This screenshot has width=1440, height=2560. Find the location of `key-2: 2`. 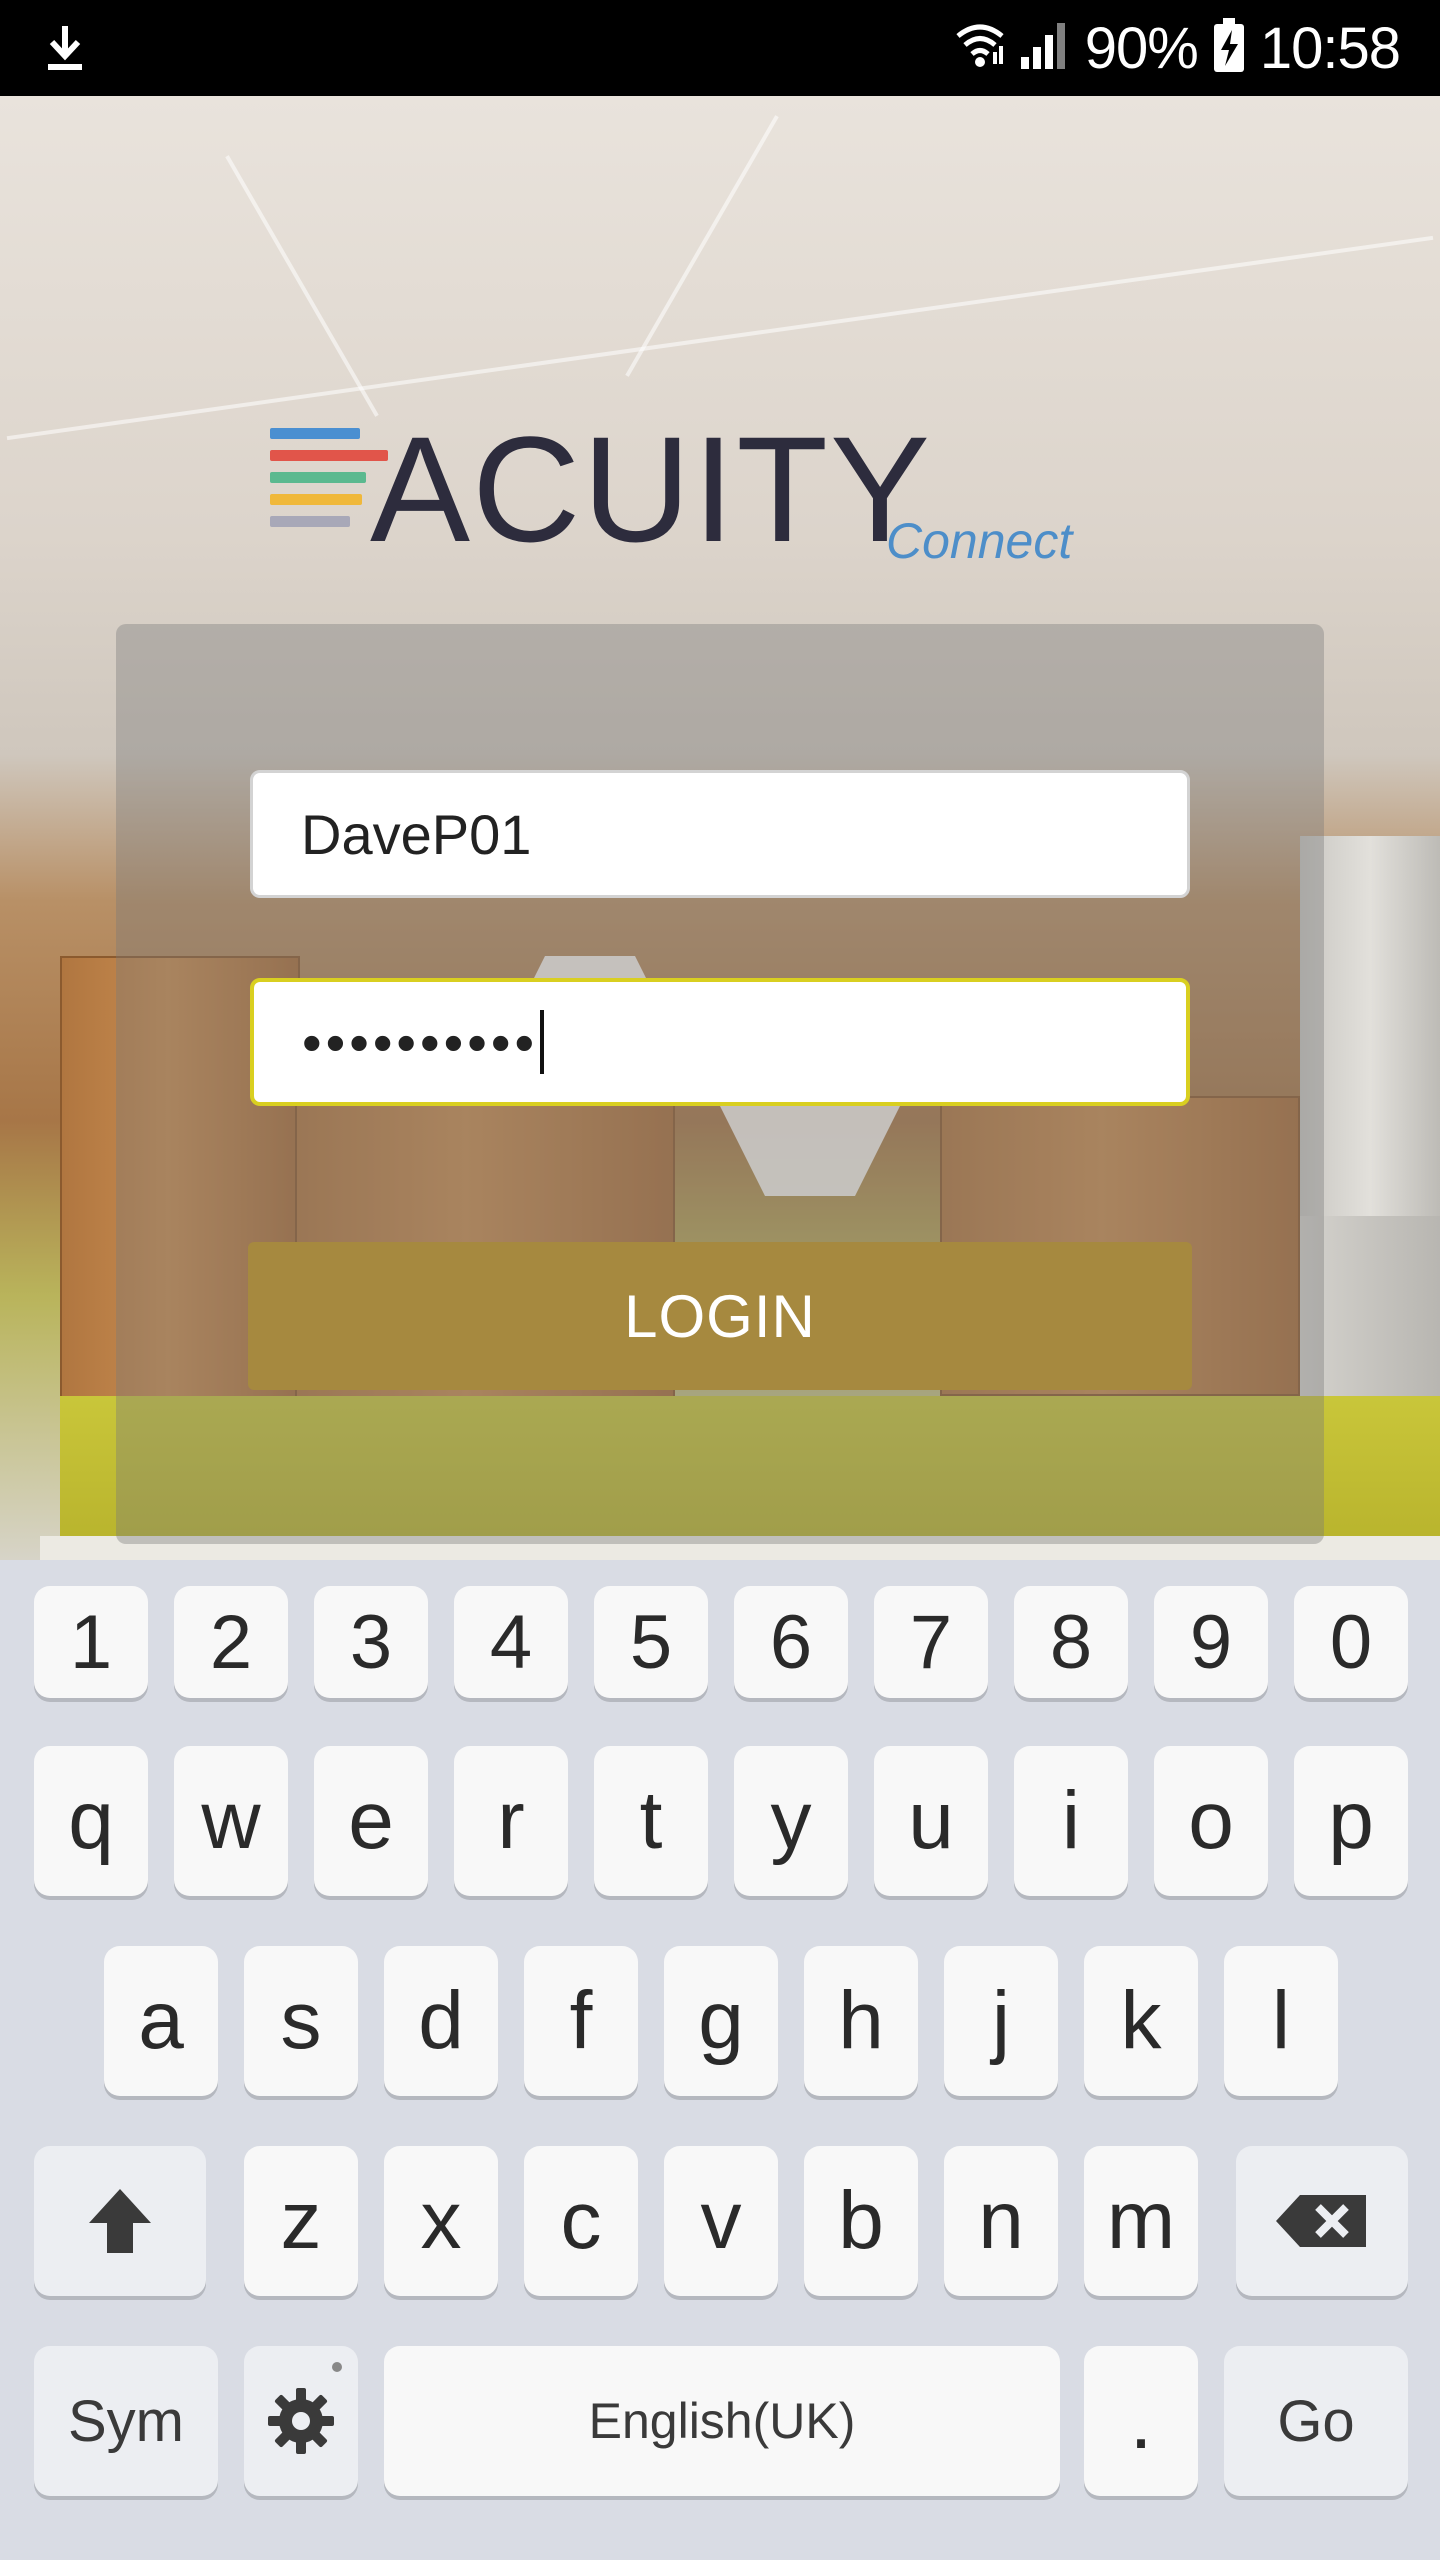

key-2: 2 is located at coordinates (231, 1642).